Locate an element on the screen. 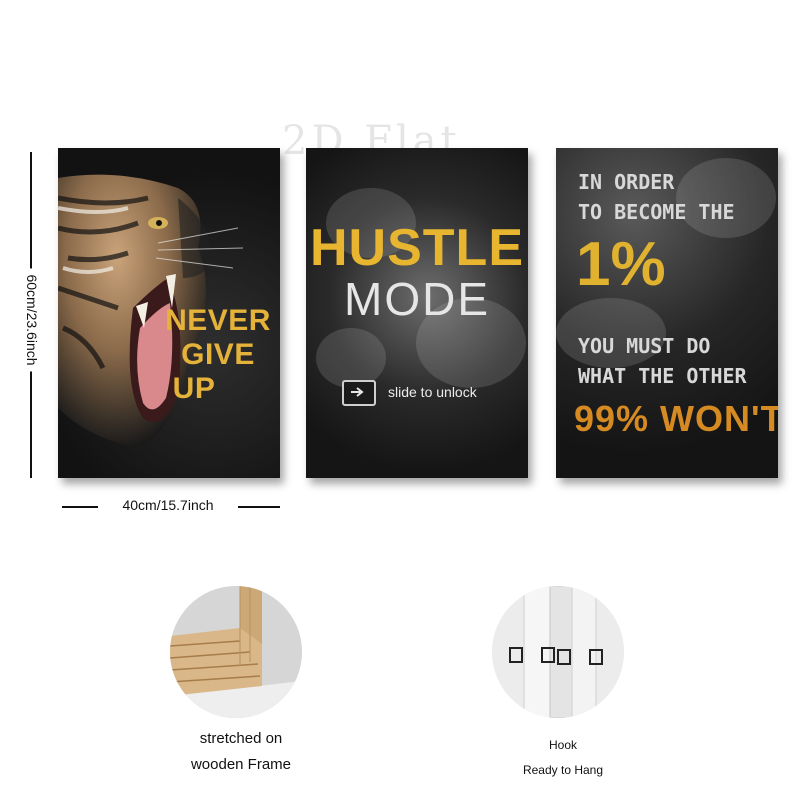 This screenshot has width=800, height=800. hook-icon is located at coordinates (558, 652).